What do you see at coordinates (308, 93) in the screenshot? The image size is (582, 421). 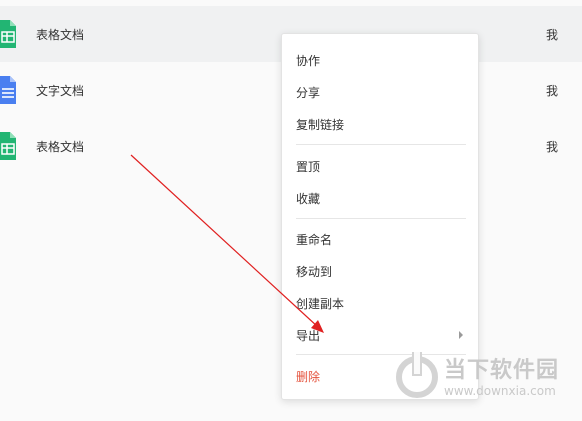 I see `menu-item-label: 分享` at bounding box center [308, 93].